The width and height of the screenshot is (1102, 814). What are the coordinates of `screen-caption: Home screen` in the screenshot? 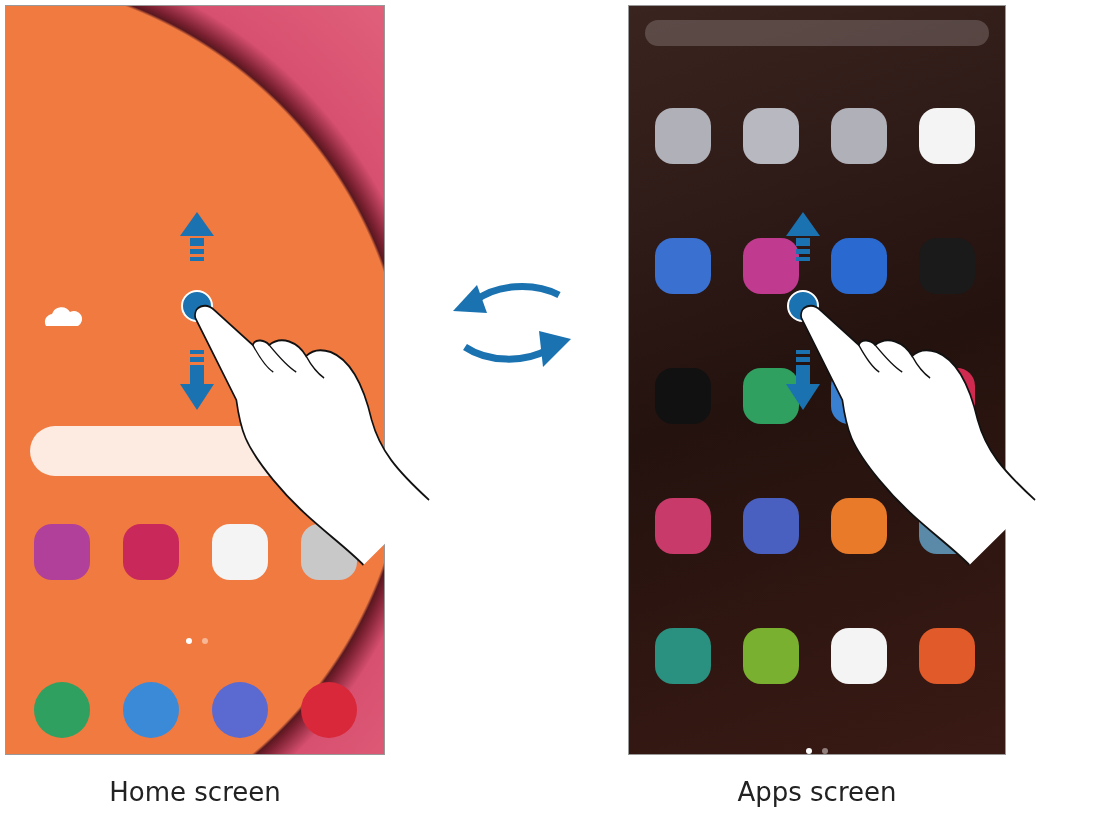 It's located at (195, 792).